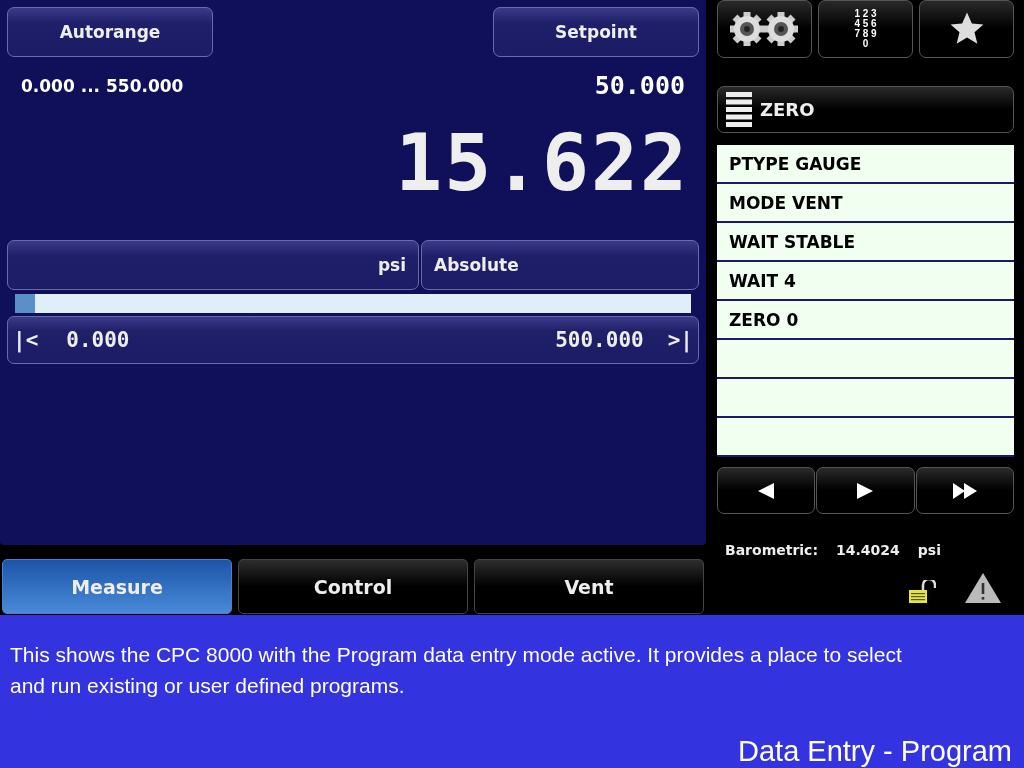  Describe the element at coordinates (102, 85) in the screenshot. I see `range-text: 0.000 ... 550.000` at that location.